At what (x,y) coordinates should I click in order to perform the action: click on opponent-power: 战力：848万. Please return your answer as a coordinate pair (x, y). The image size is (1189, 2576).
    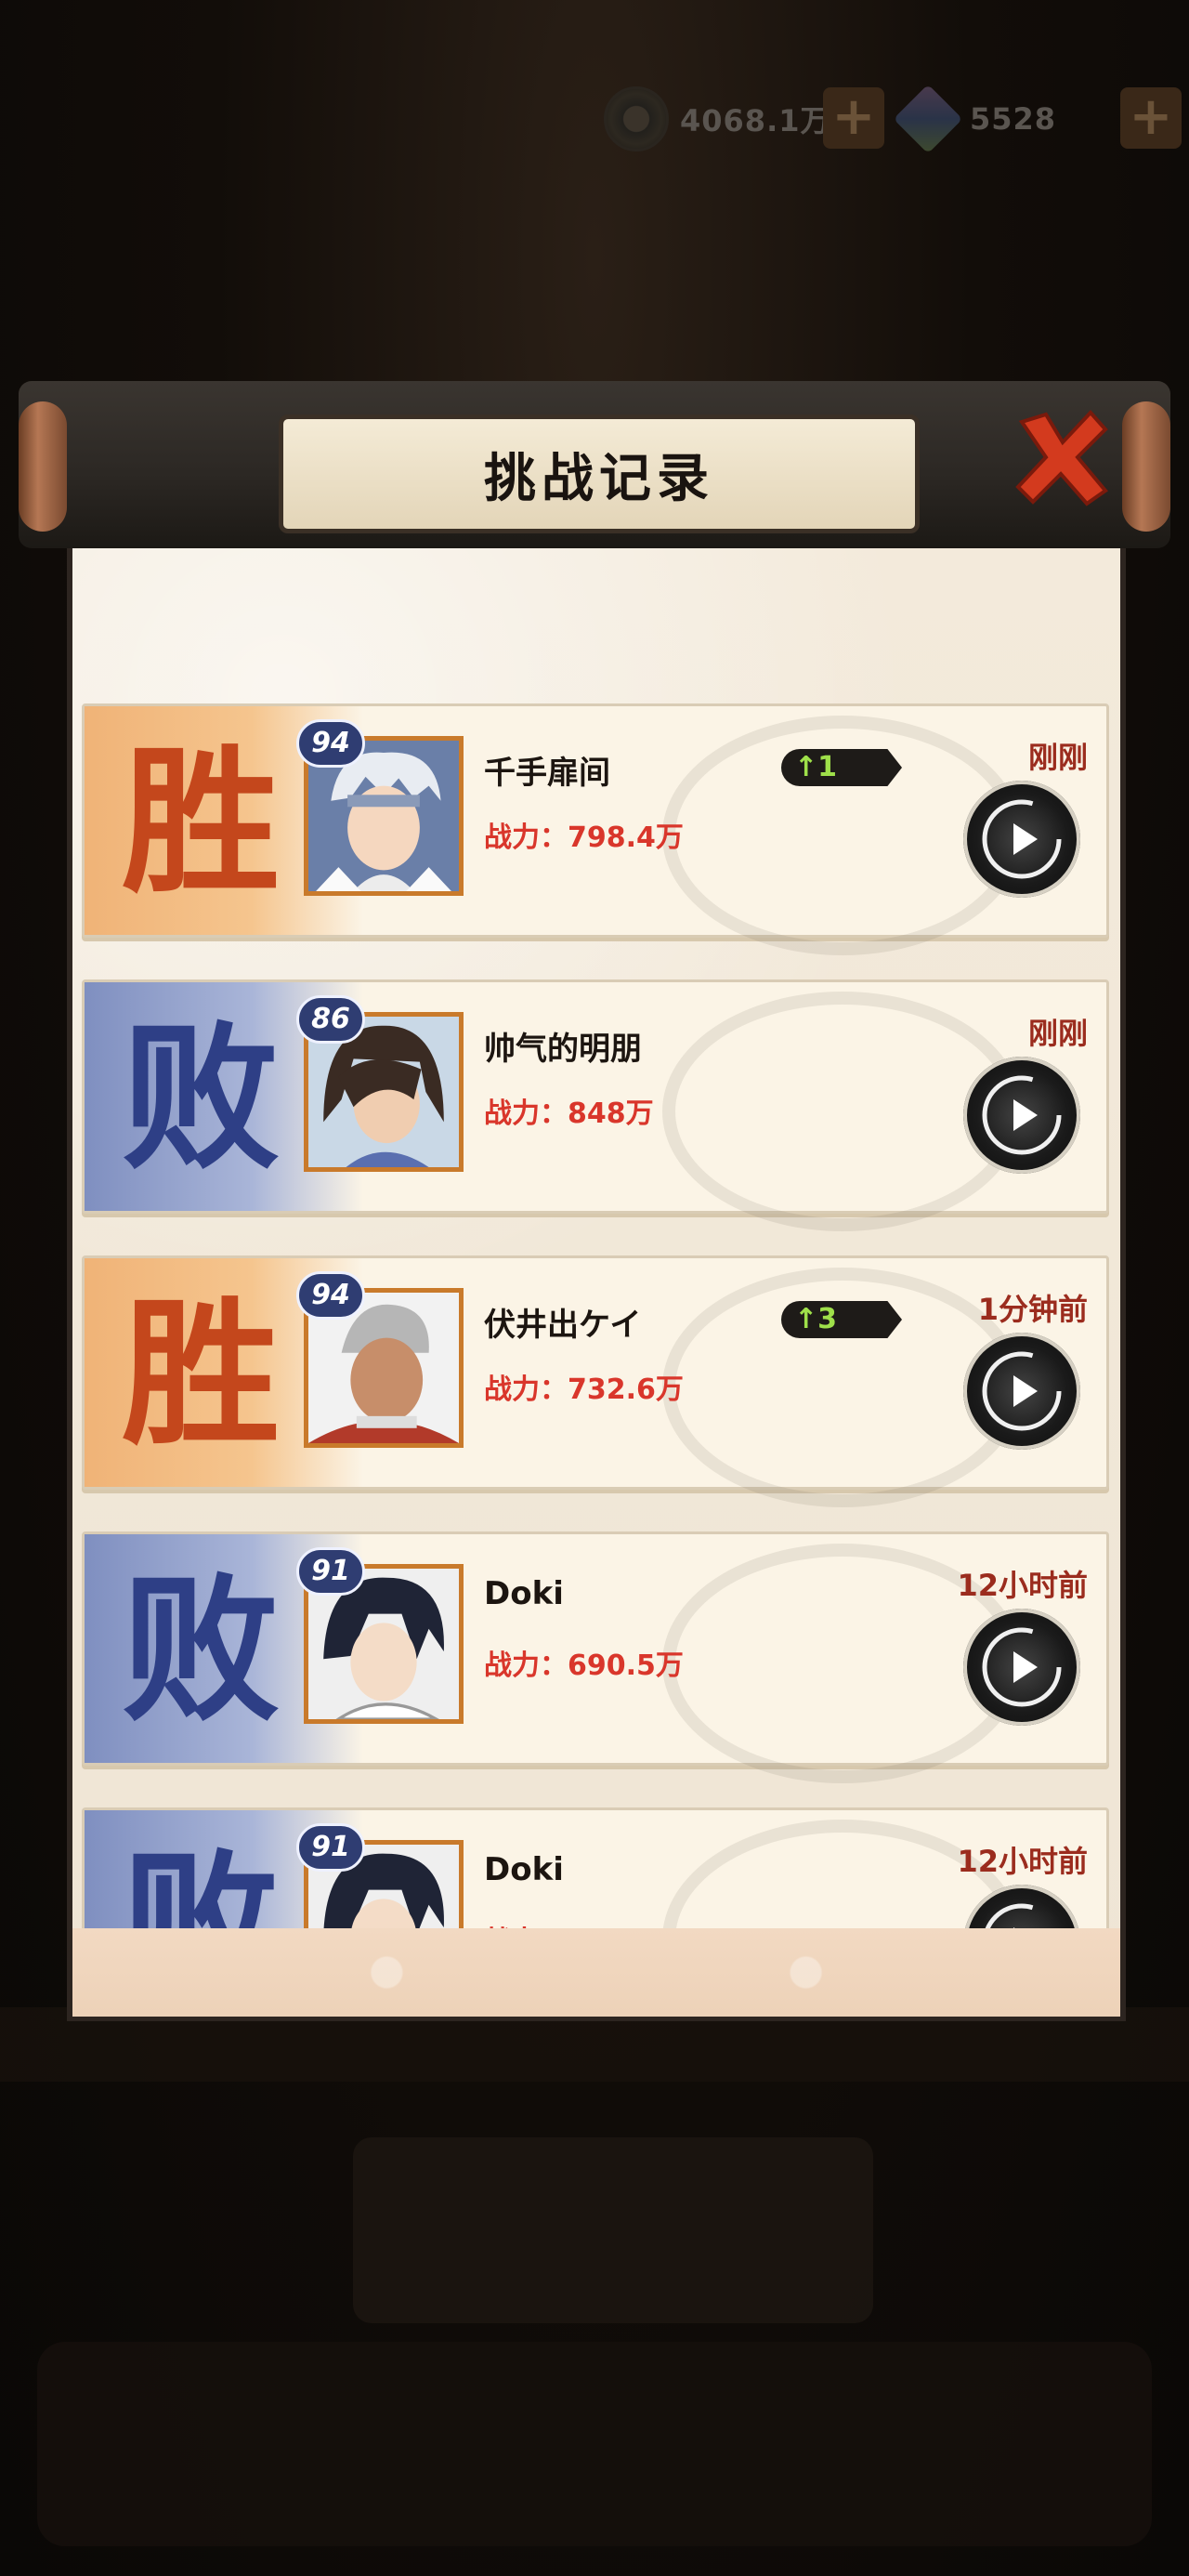
    Looking at the image, I should click on (569, 1113).